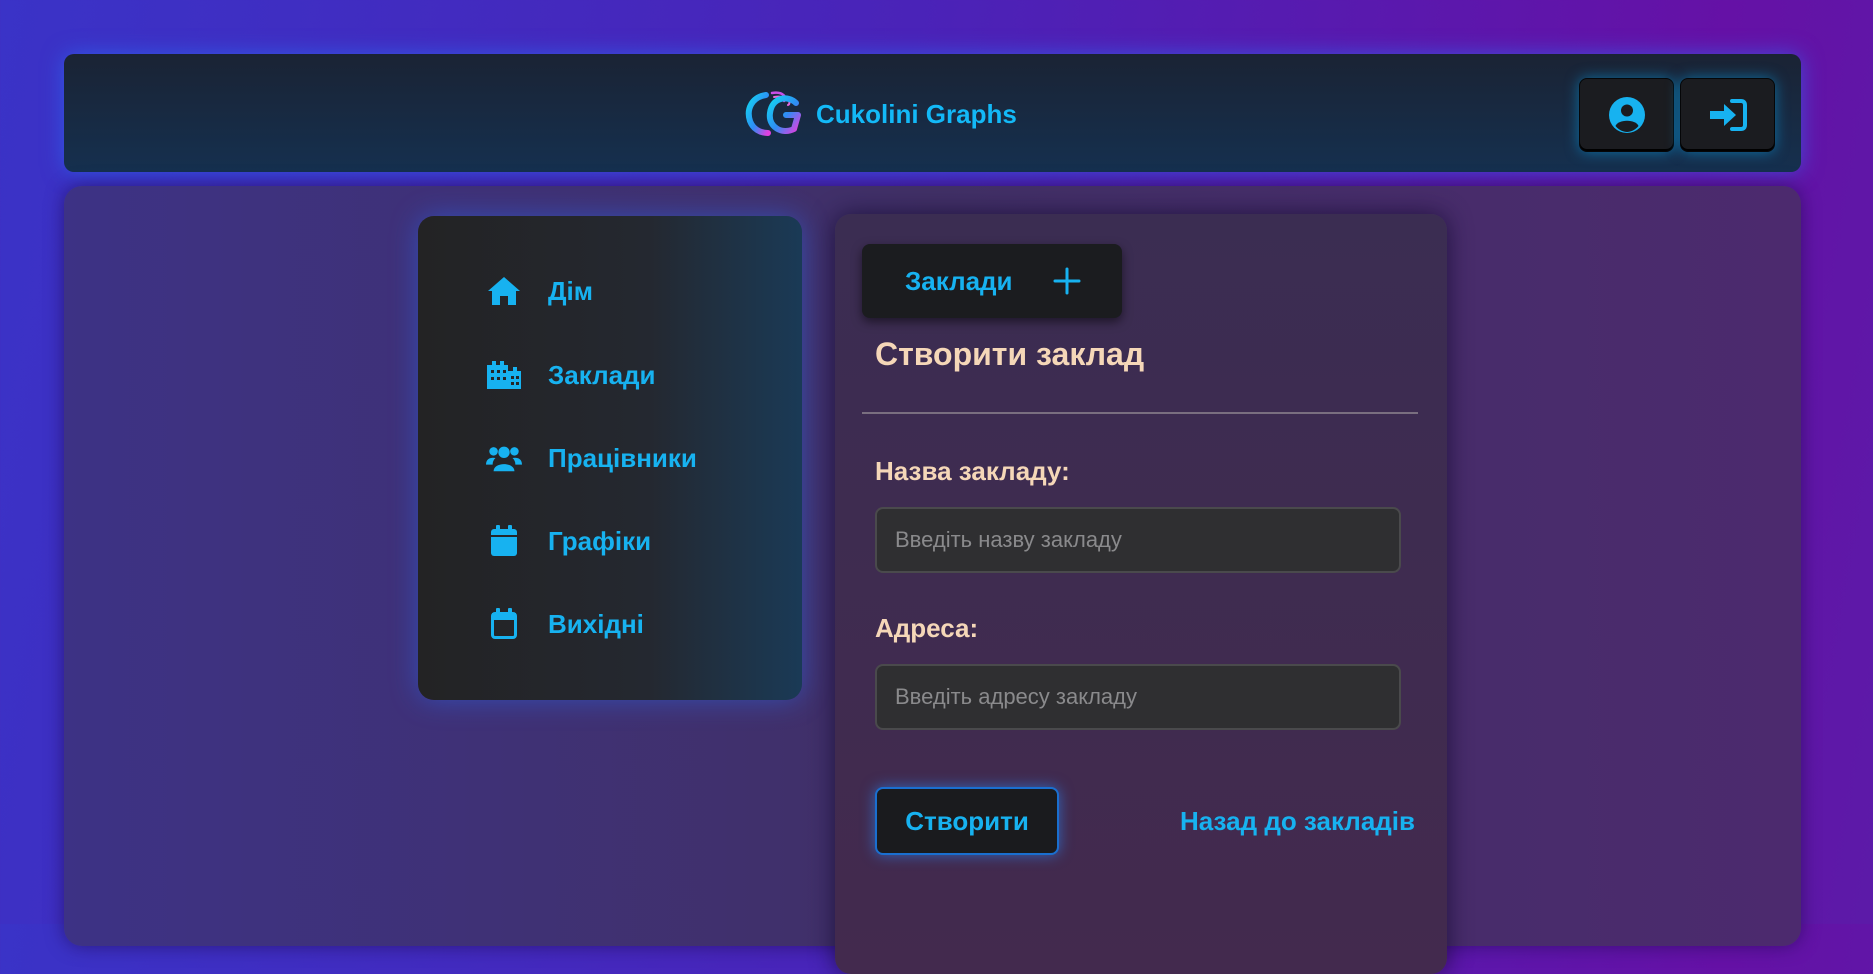 The width and height of the screenshot is (1873, 974). What do you see at coordinates (773, 113) in the screenshot?
I see `logo-icon` at bounding box center [773, 113].